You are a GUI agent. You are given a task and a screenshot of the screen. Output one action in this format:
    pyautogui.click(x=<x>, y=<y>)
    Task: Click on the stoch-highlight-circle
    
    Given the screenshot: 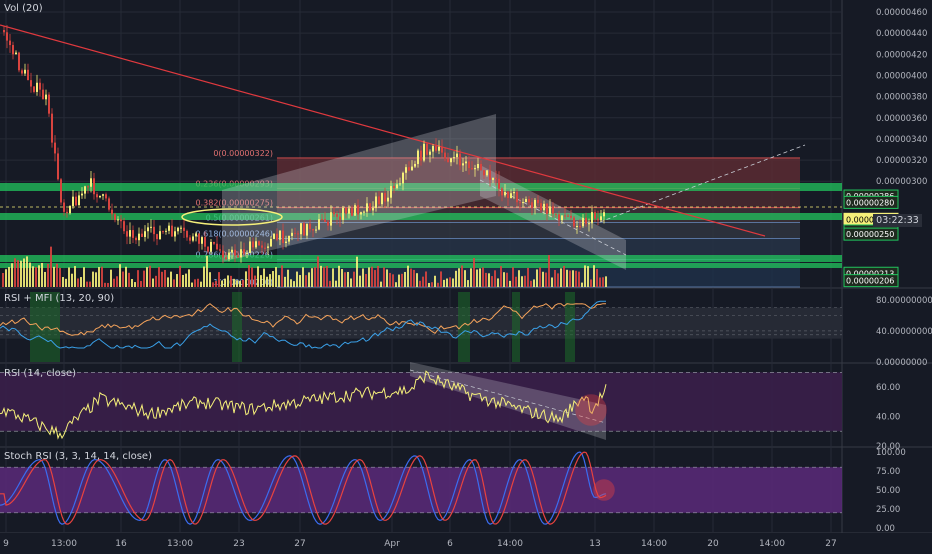 What is the action you would take?
    pyautogui.click(x=604, y=490)
    